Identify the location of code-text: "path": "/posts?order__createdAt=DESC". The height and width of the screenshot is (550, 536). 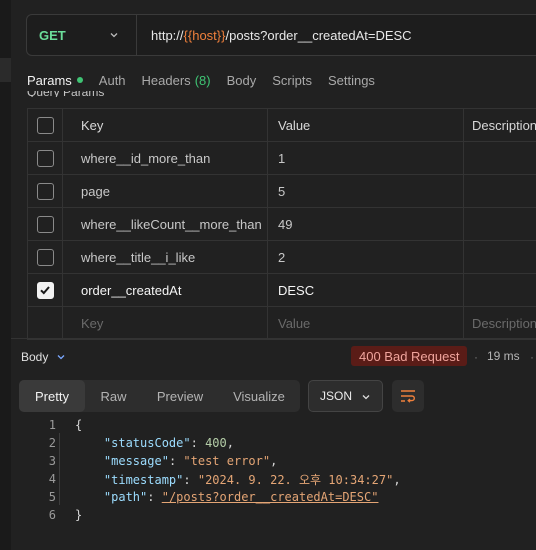
(241, 497).